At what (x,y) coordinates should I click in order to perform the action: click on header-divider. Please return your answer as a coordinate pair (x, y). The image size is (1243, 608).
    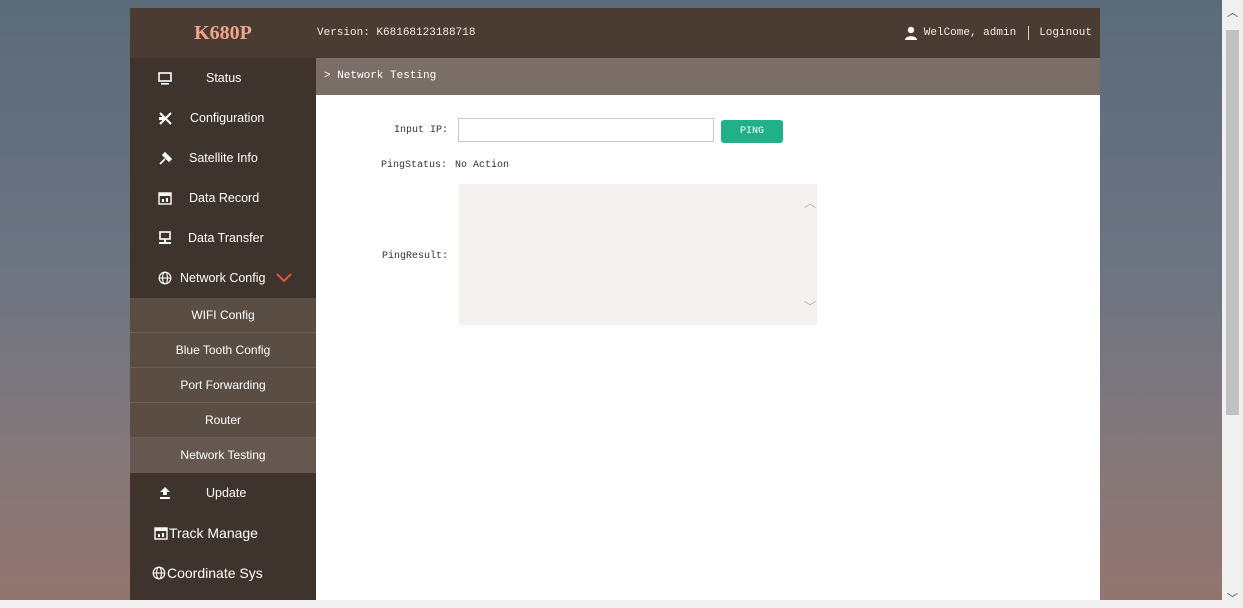
    Looking at the image, I should click on (1029, 33).